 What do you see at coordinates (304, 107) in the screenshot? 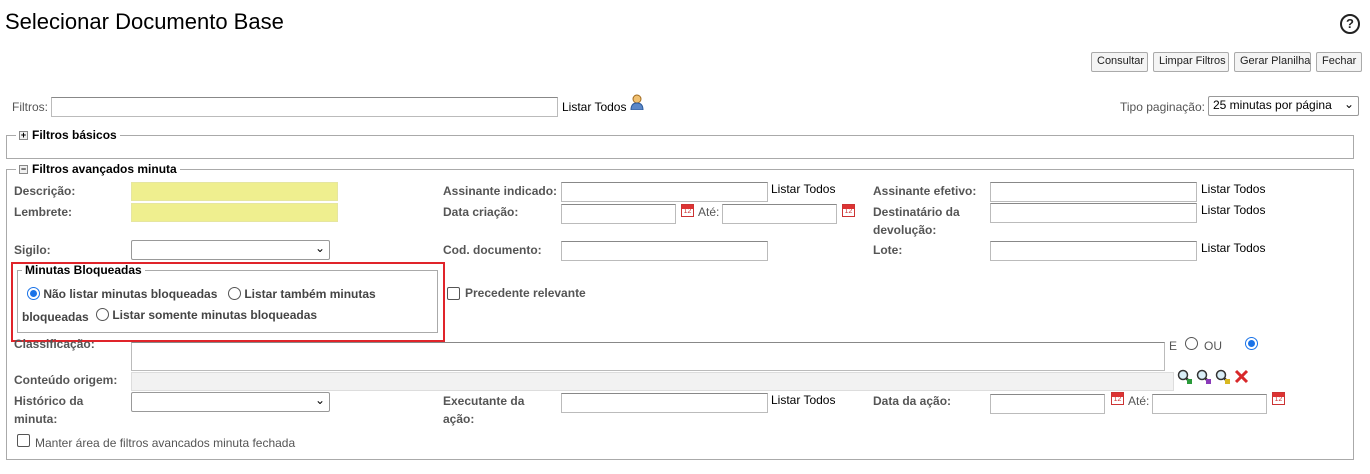
I see `filtros-input` at bounding box center [304, 107].